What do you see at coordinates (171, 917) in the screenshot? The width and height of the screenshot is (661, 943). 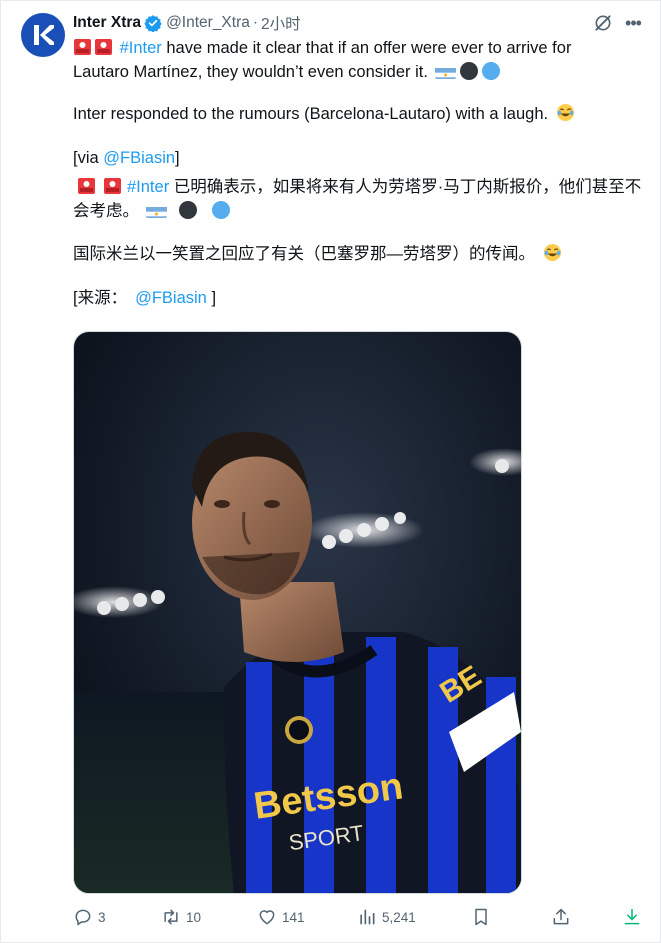 I see `repost-icon` at bounding box center [171, 917].